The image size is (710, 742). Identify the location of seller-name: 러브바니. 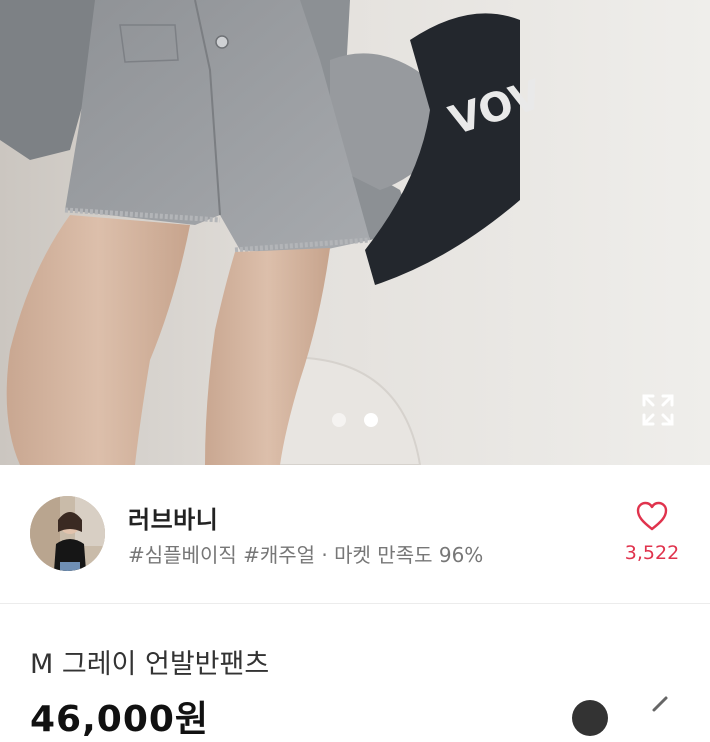
(173, 517).